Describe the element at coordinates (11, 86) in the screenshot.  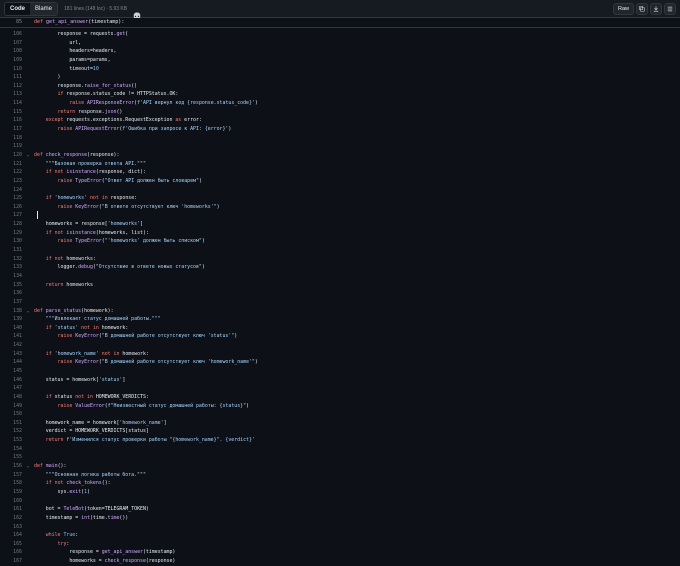
I see `line-number: 112` at that location.